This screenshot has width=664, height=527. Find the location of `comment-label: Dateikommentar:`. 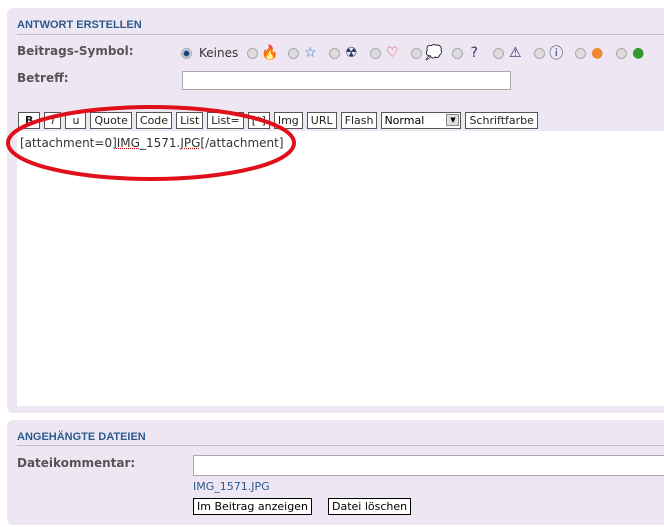

comment-label: Dateikommentar: is located at coordinates (76, 463).